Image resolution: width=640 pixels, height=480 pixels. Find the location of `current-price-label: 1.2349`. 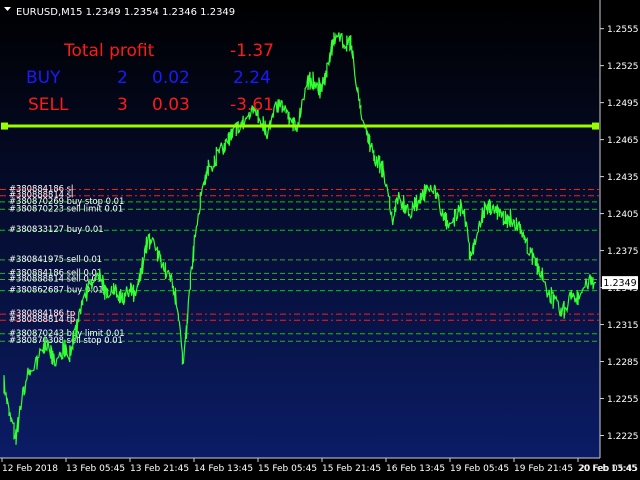

current-price-label: 1.2349 is located at coordinates (619, 283).